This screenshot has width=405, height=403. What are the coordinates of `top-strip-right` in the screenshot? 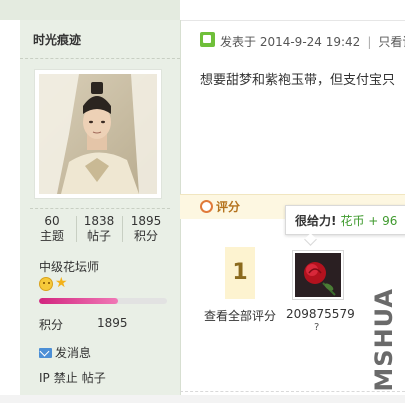 It's located at (292, 10).